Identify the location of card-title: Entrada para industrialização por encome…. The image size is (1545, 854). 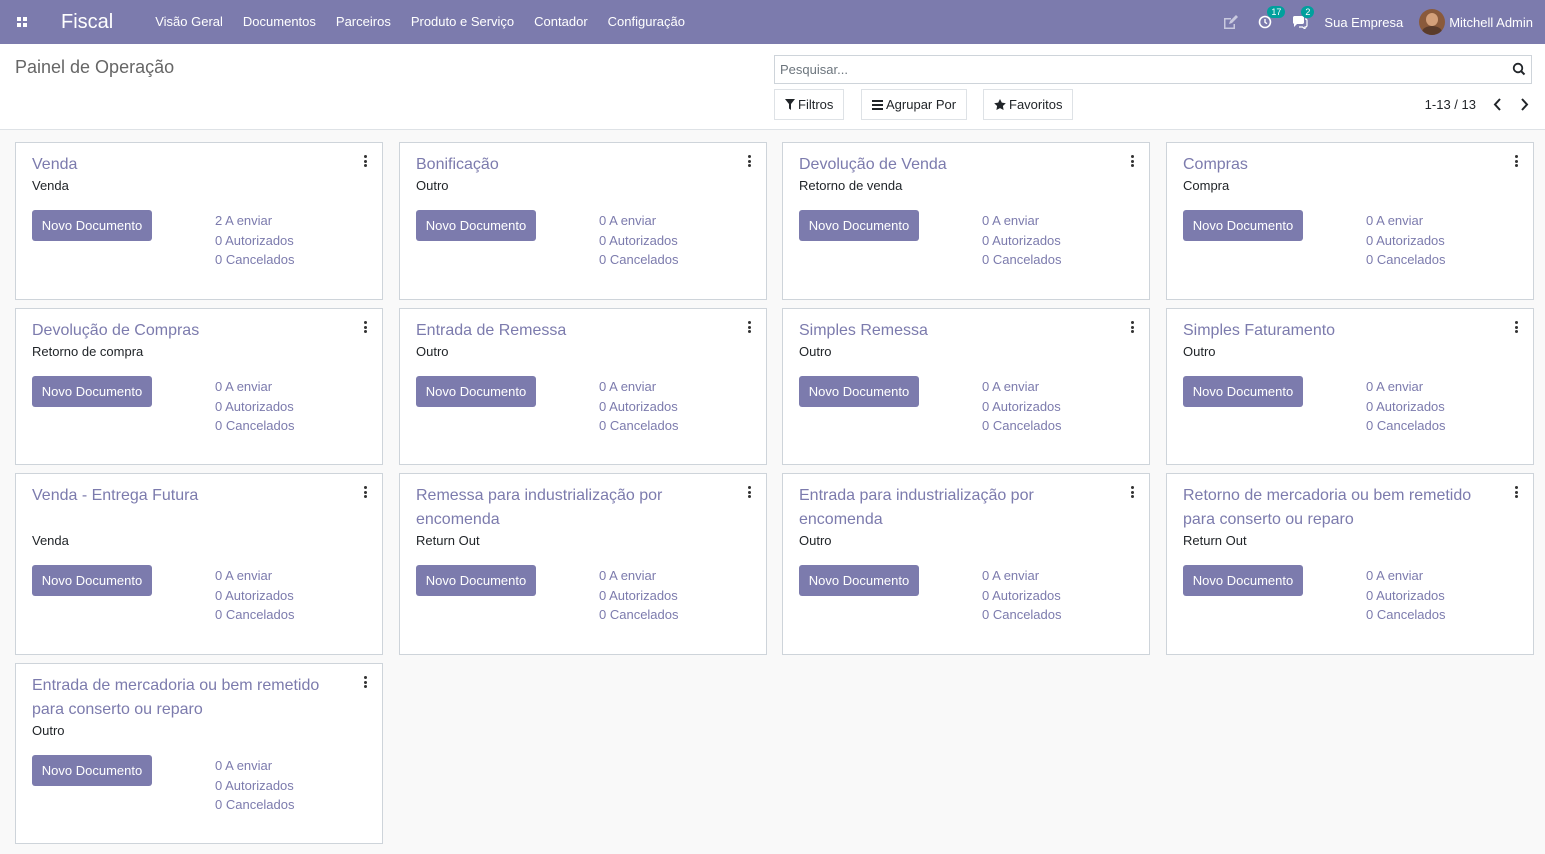
(956, 508).